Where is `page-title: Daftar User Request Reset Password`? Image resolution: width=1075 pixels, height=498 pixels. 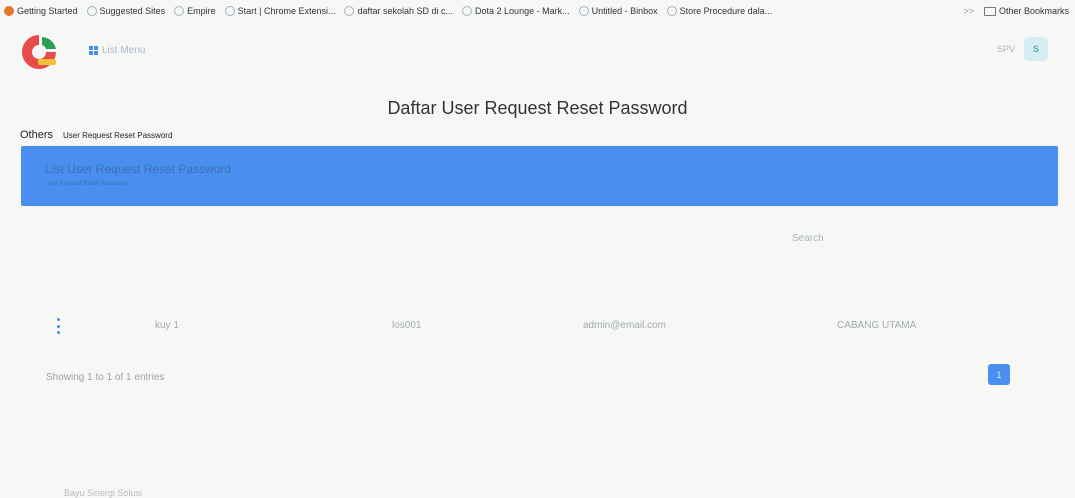
page-title: Daftar User Request Reset Password is located at coordinates (537, 108).